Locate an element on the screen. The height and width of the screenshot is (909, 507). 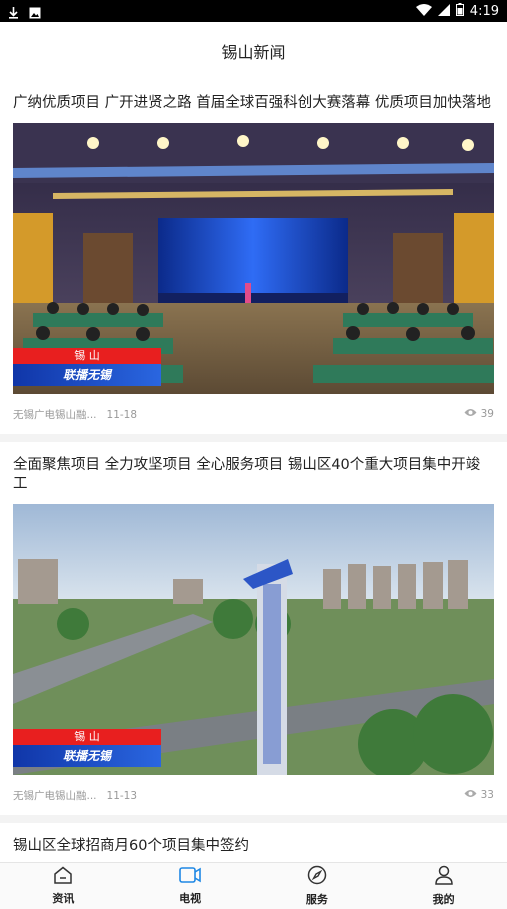
page-header: 锡山新闻 is located at coordinates (253, 51).